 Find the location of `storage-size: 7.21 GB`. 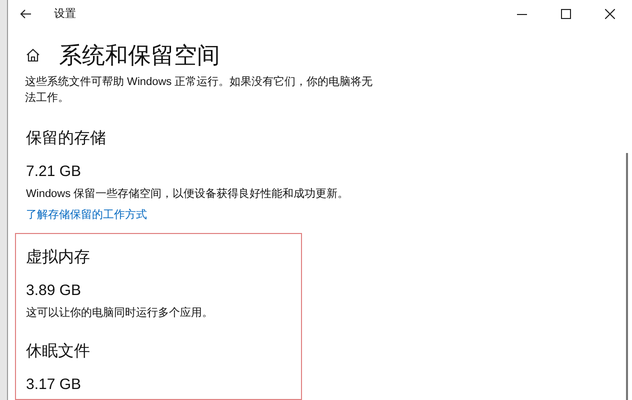

storage-size: 7.21 GB is located at coordinates (54, 172).